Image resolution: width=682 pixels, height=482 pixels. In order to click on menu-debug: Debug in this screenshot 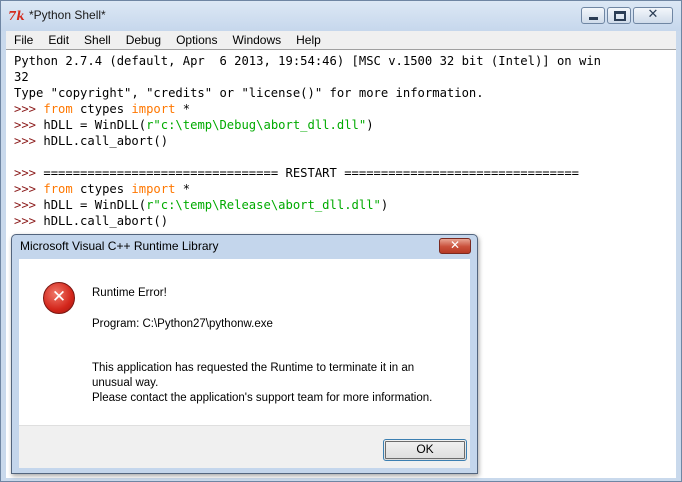, I will do `click(143, 39)`.